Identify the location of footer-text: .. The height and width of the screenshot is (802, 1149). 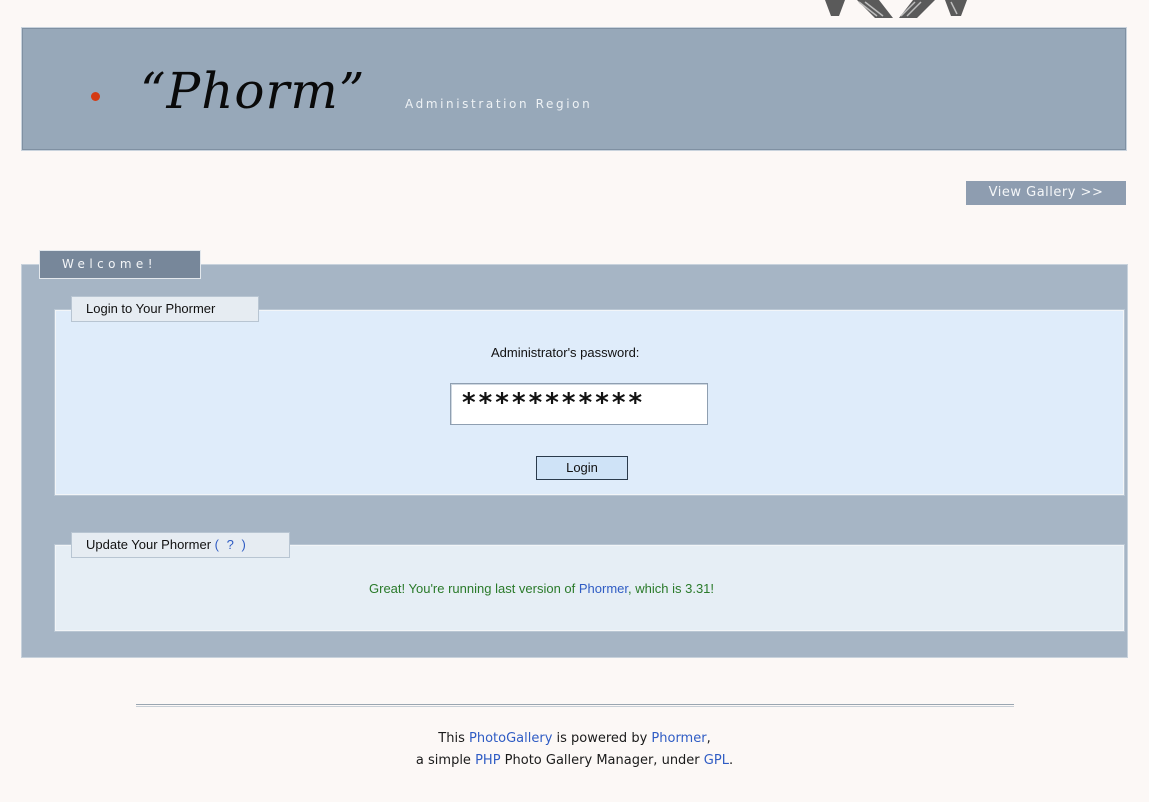
(731, 760).